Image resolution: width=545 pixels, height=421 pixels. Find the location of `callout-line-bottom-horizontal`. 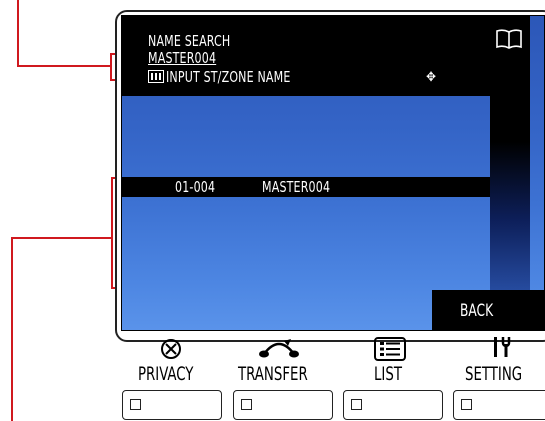

callout-line-bottom-horizontal is located at coordinates (62, 238).